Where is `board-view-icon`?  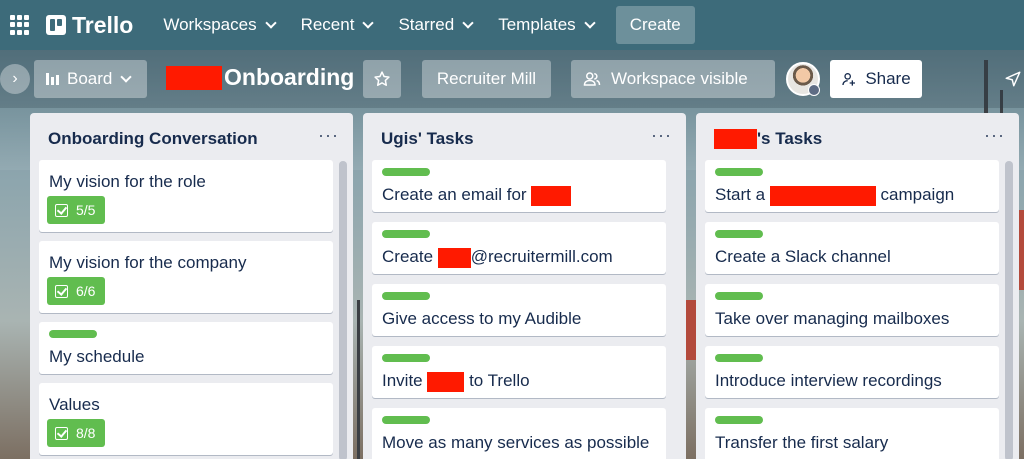 board-view-icon is located at coordinates (52, 79).